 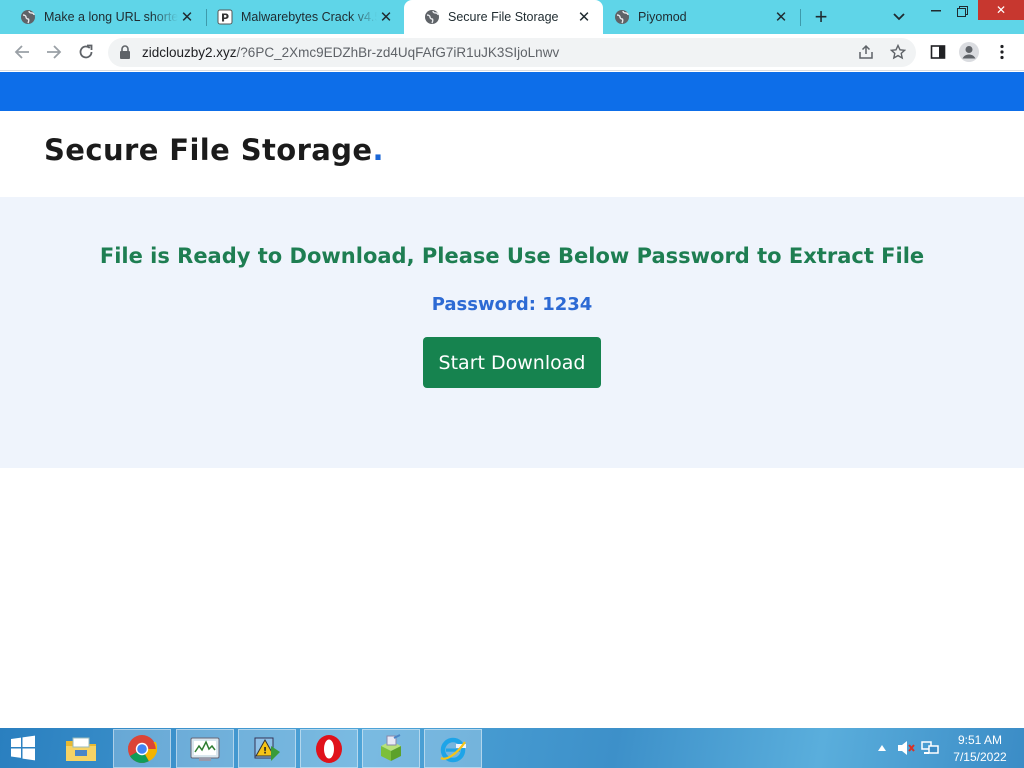 I want to click on tab-title: Piyomod, so click(x=662, y=17).